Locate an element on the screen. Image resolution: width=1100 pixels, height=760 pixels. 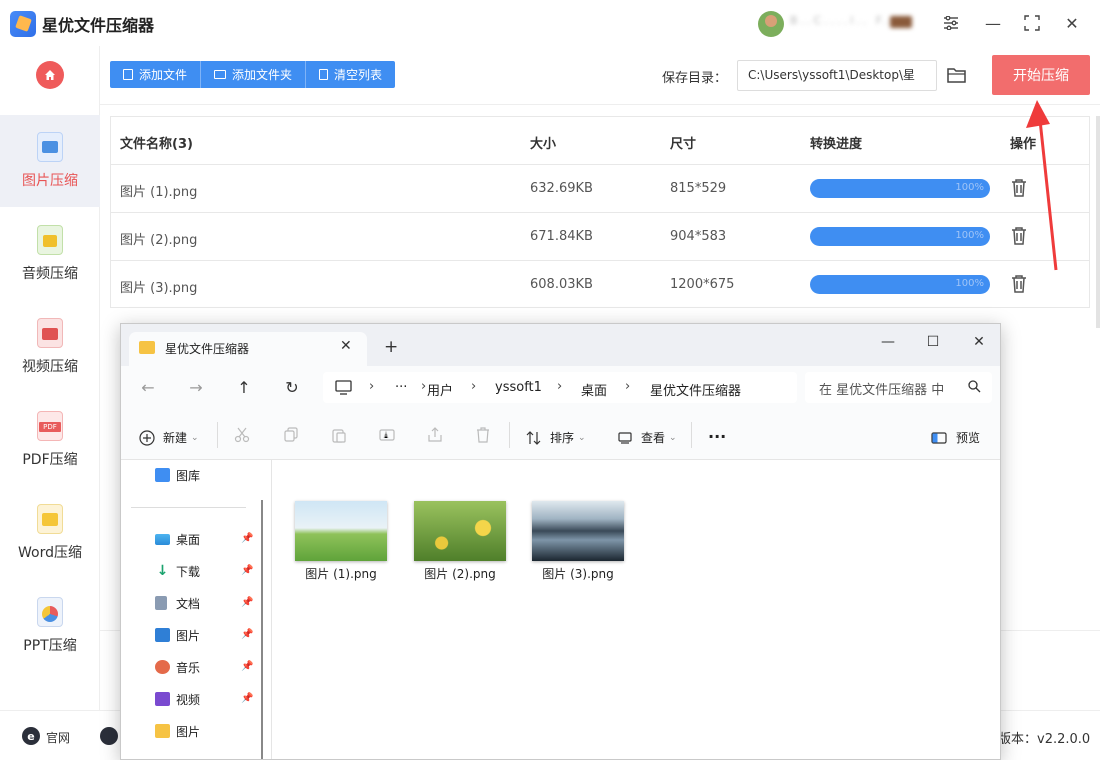
file-dimensions: 1200*675 is located at coordinates (702, 284).